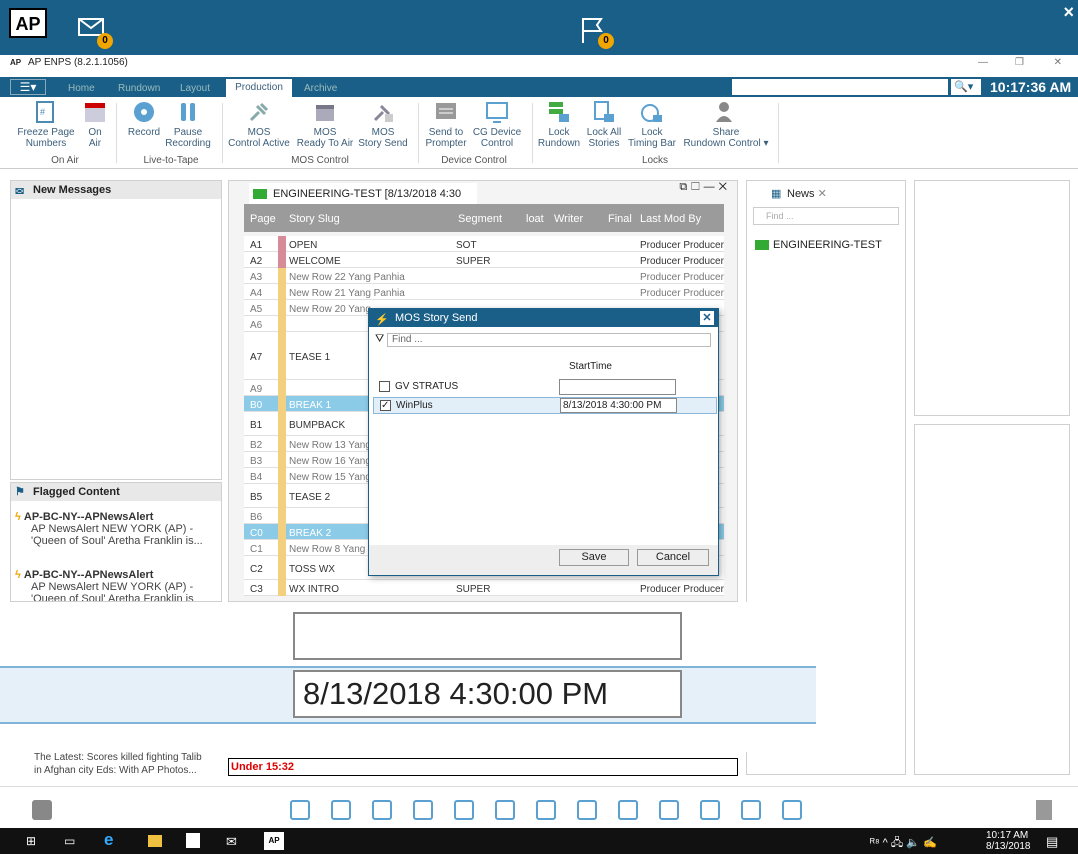  What do you see at coordinates (983, 63) in the screenshot?
I see `minimize-icon: —` at bounding box center [983, 63].